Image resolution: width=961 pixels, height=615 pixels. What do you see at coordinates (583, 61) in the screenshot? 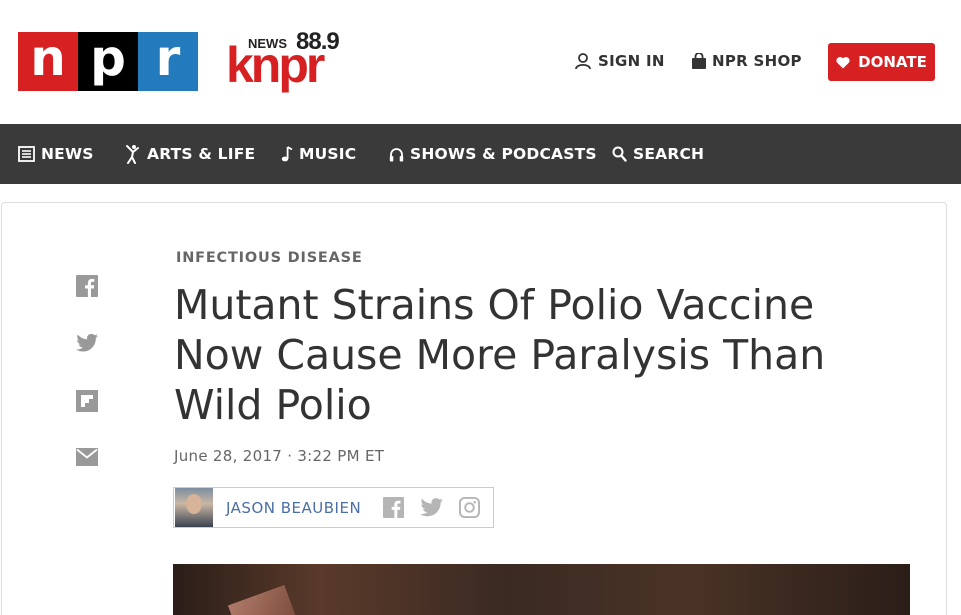
I see `user-icon` at bounding box center [583, 61].